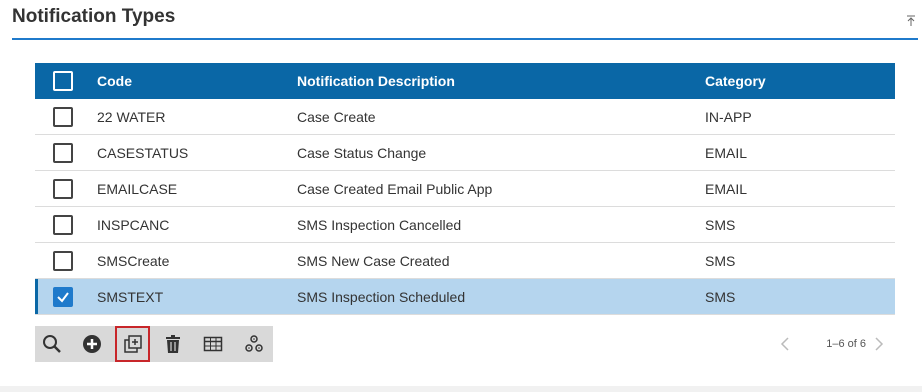 The width and height of the screenshot is (922, 392). I want to click on copy-add-icon, so click(132, 344).